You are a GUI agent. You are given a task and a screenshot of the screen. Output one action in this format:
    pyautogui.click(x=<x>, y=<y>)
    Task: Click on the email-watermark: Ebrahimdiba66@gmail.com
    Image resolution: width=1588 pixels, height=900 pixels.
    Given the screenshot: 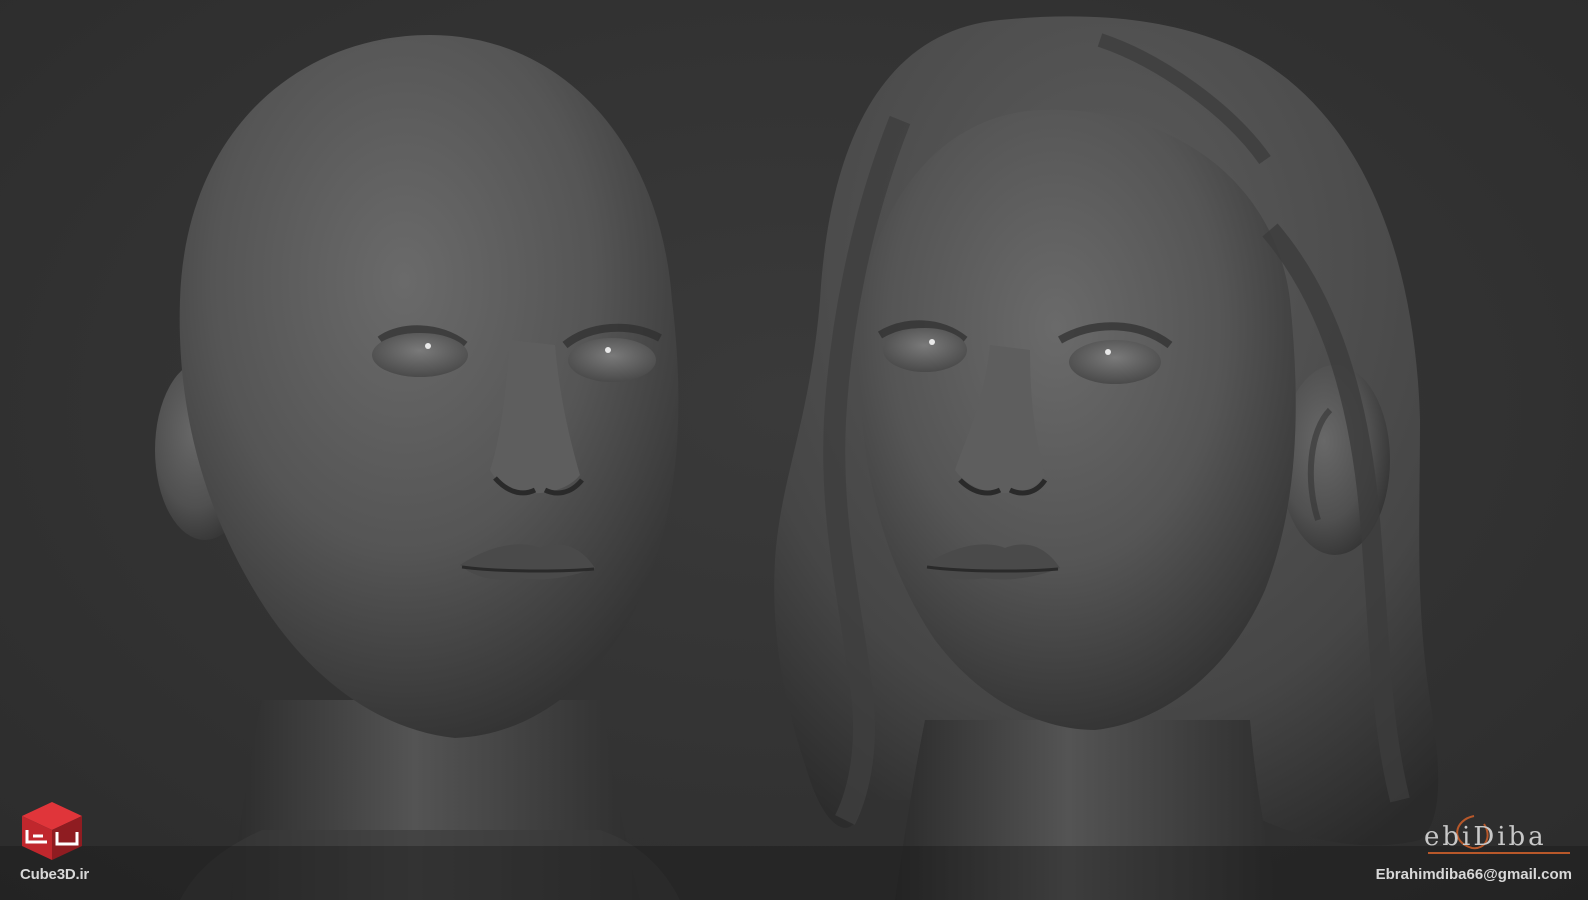 What is the action you would take?
    pyautogui.click(x=1473, y=874)
    